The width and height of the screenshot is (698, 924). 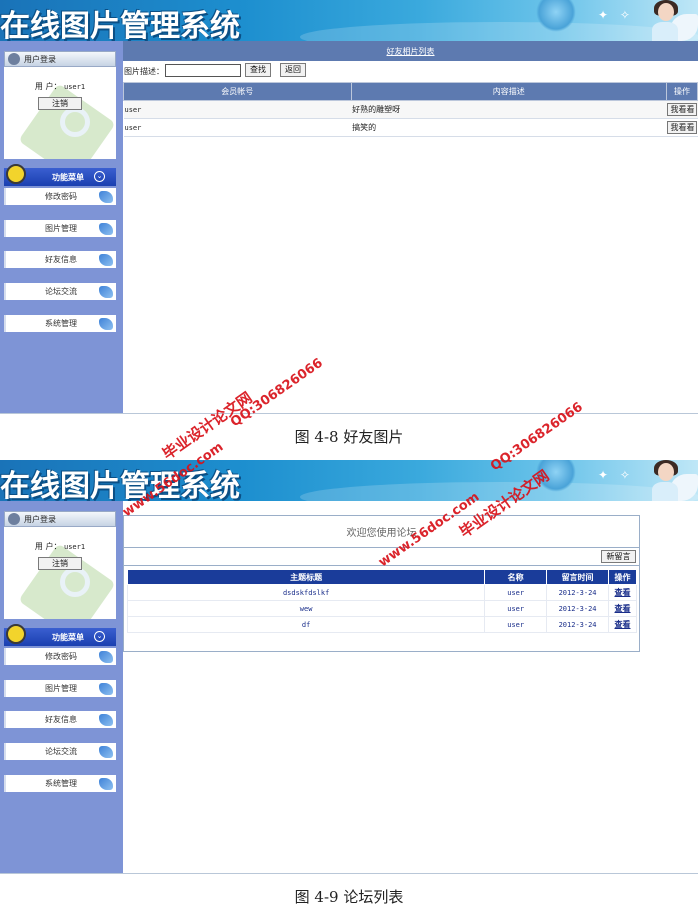 What do you see at coordinates (258, 70) in the screenshot?
I see `search-button: 查找` at bounding box center [258, 70].